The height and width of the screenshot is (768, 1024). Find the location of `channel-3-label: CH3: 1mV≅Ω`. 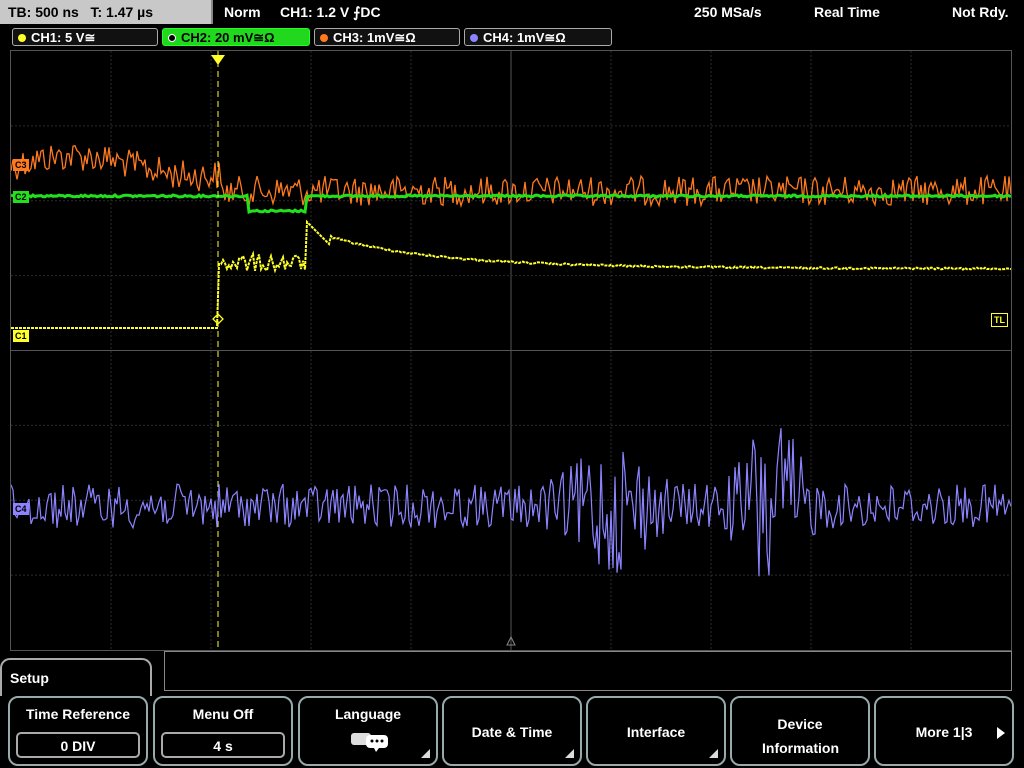

channel-3-label: CH3: 1mV≅Ω is located at coordinates (374, 37).